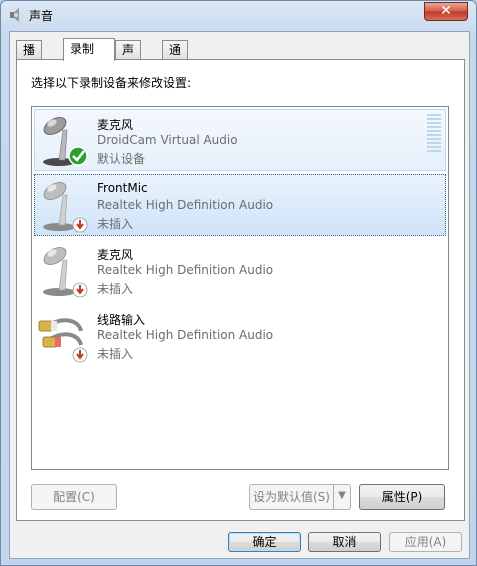 The image size is (477, 566). What do you see at coordinates (434, 135) in the screenshot?
I see `level-meter` at bounding box center [434, 135].